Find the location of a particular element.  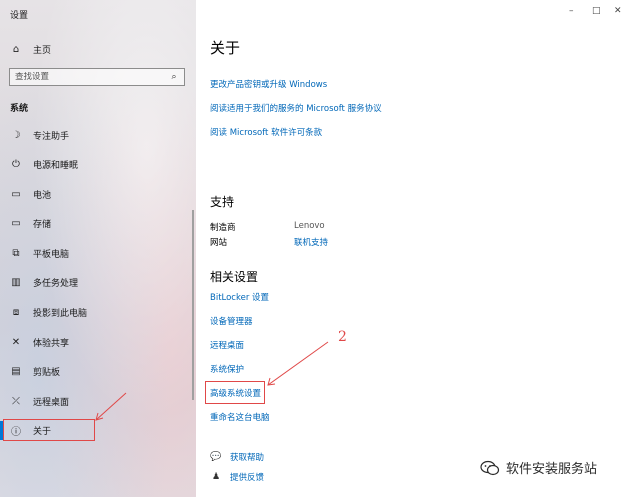

watermark: 软件安装服务站 is located at coordinates (538, 467).